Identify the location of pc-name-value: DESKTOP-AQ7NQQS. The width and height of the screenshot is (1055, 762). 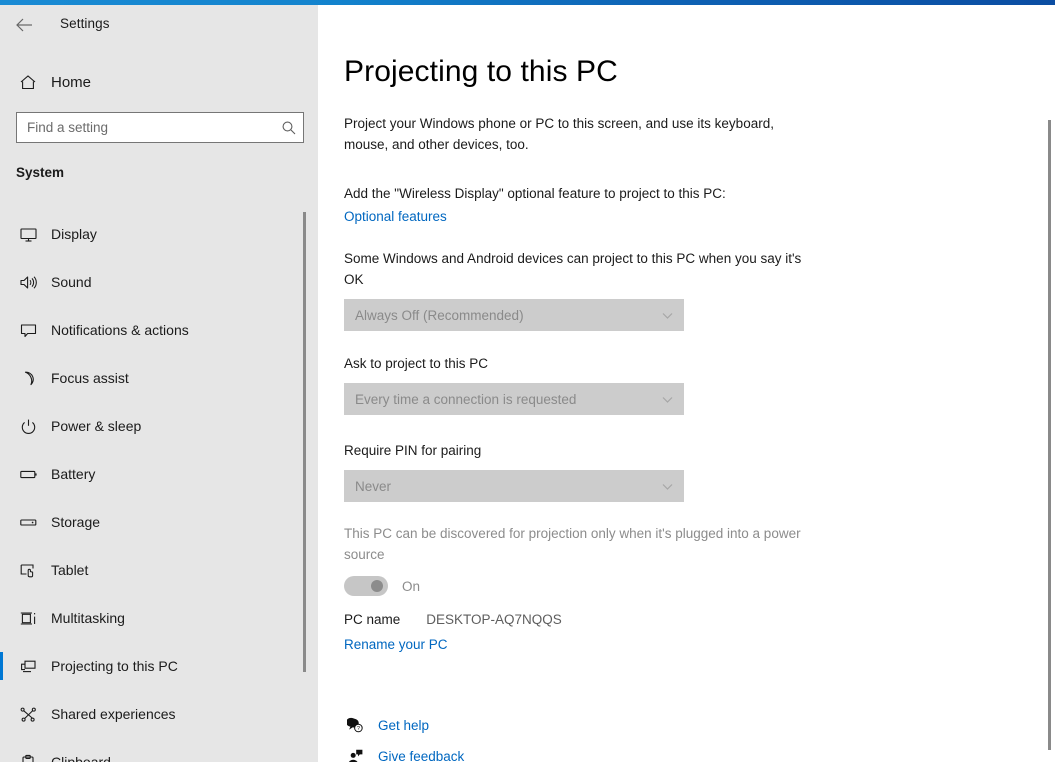
(494, 619).